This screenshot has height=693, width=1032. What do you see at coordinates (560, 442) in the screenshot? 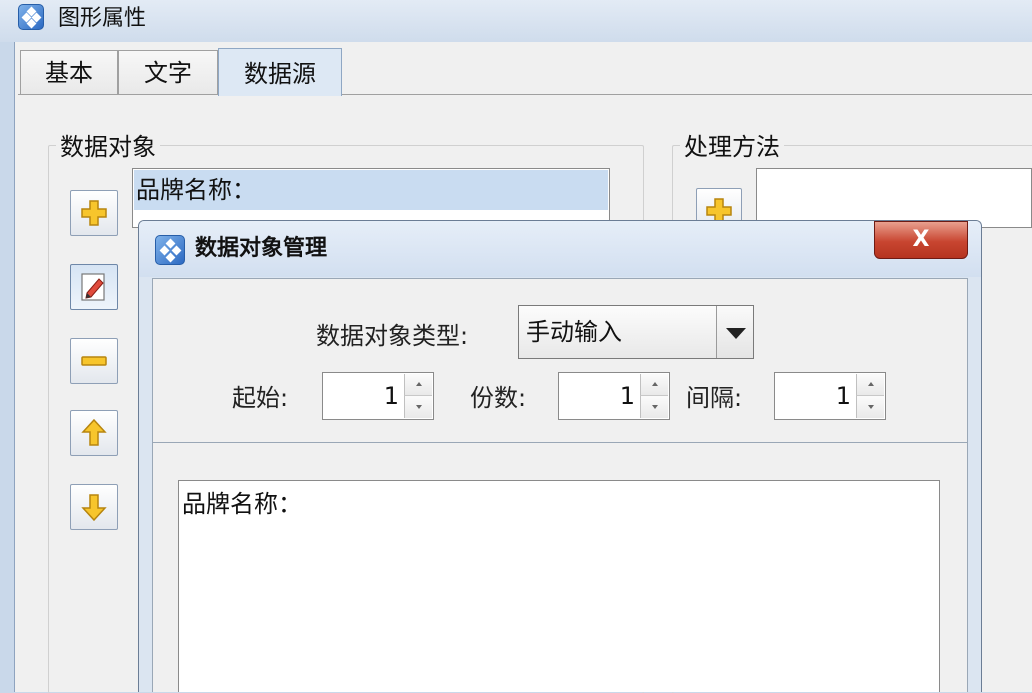
I see `dialog-separator` at bounding box center [560, 442].